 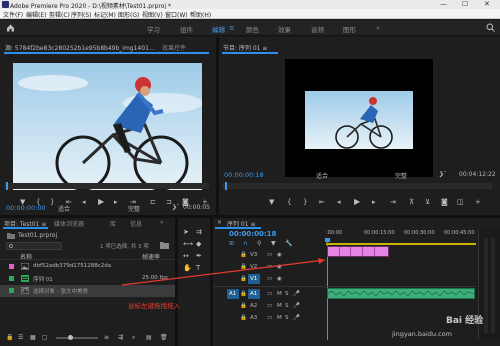 What do you see at coordinates (322, 175) in the screenshot?
I see `program-fit-select: 适合` at bounding box center [322, 175].